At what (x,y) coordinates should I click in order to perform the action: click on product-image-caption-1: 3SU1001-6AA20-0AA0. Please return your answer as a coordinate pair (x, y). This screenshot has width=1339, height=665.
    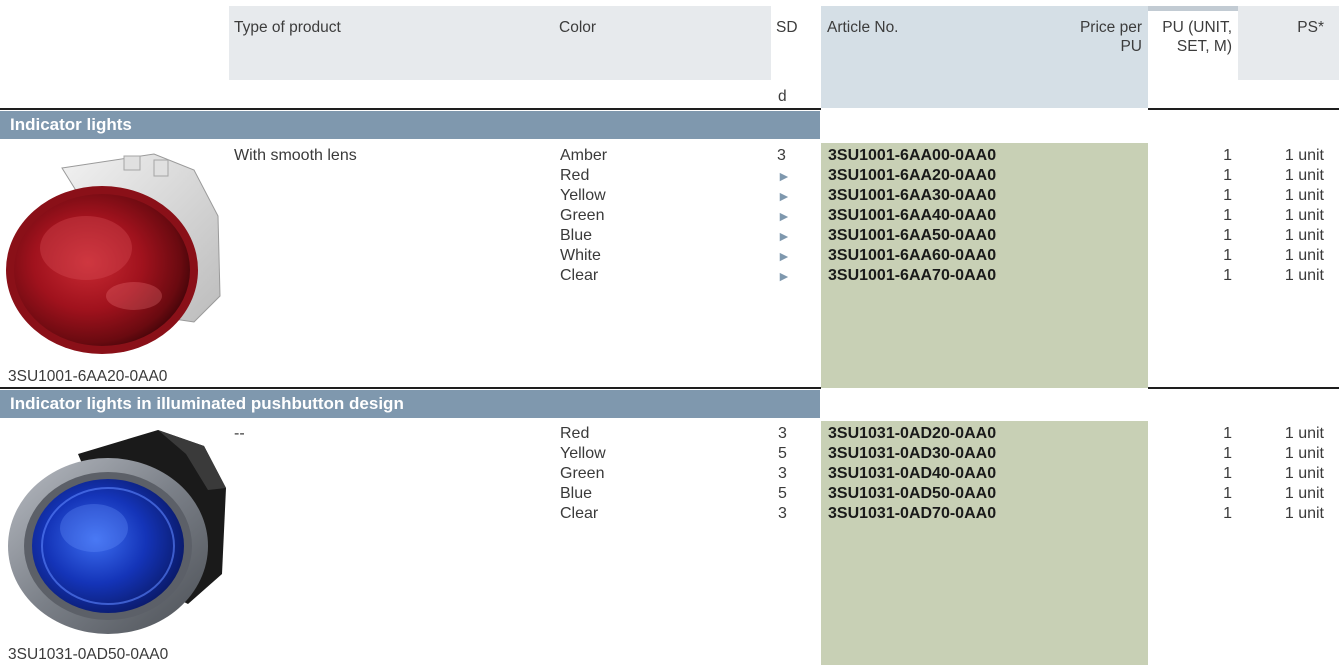
    Looking at the image, I should click on (88, 376).